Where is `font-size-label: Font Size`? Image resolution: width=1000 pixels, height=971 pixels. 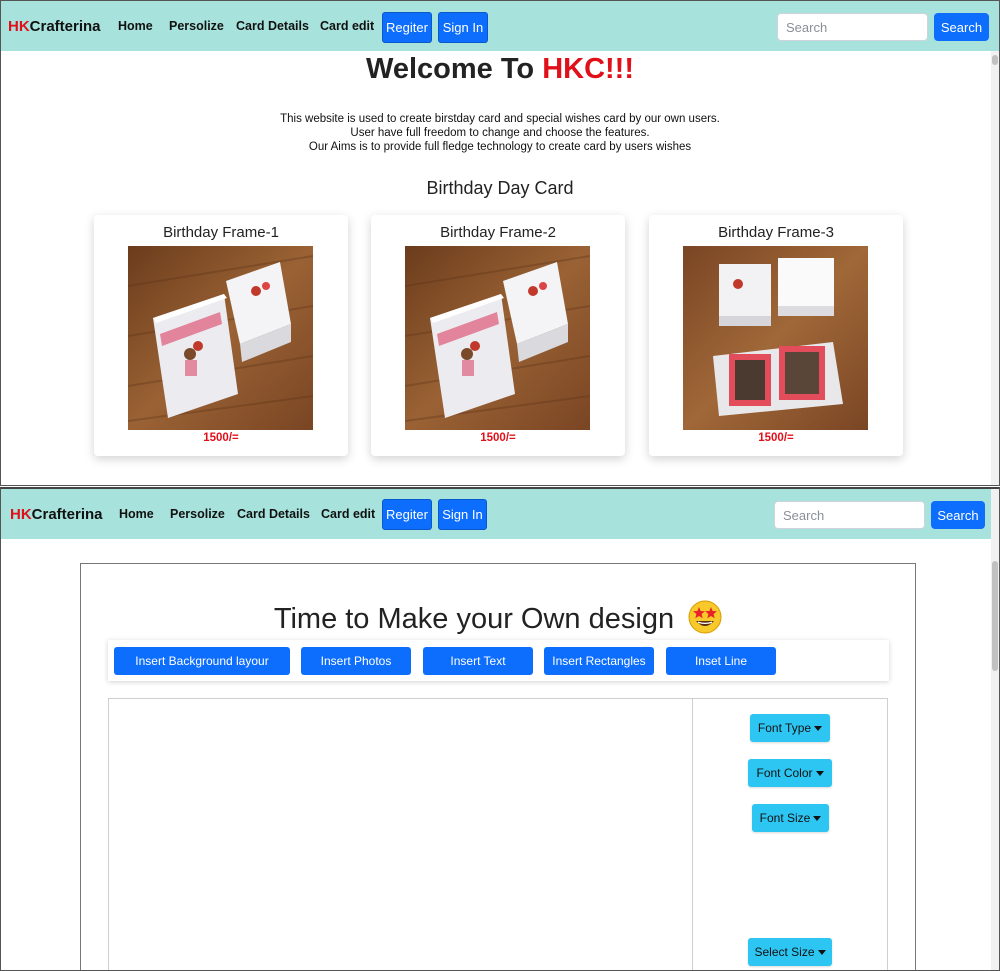 font-size-label: Font Size is located at coordinates (785, 818).